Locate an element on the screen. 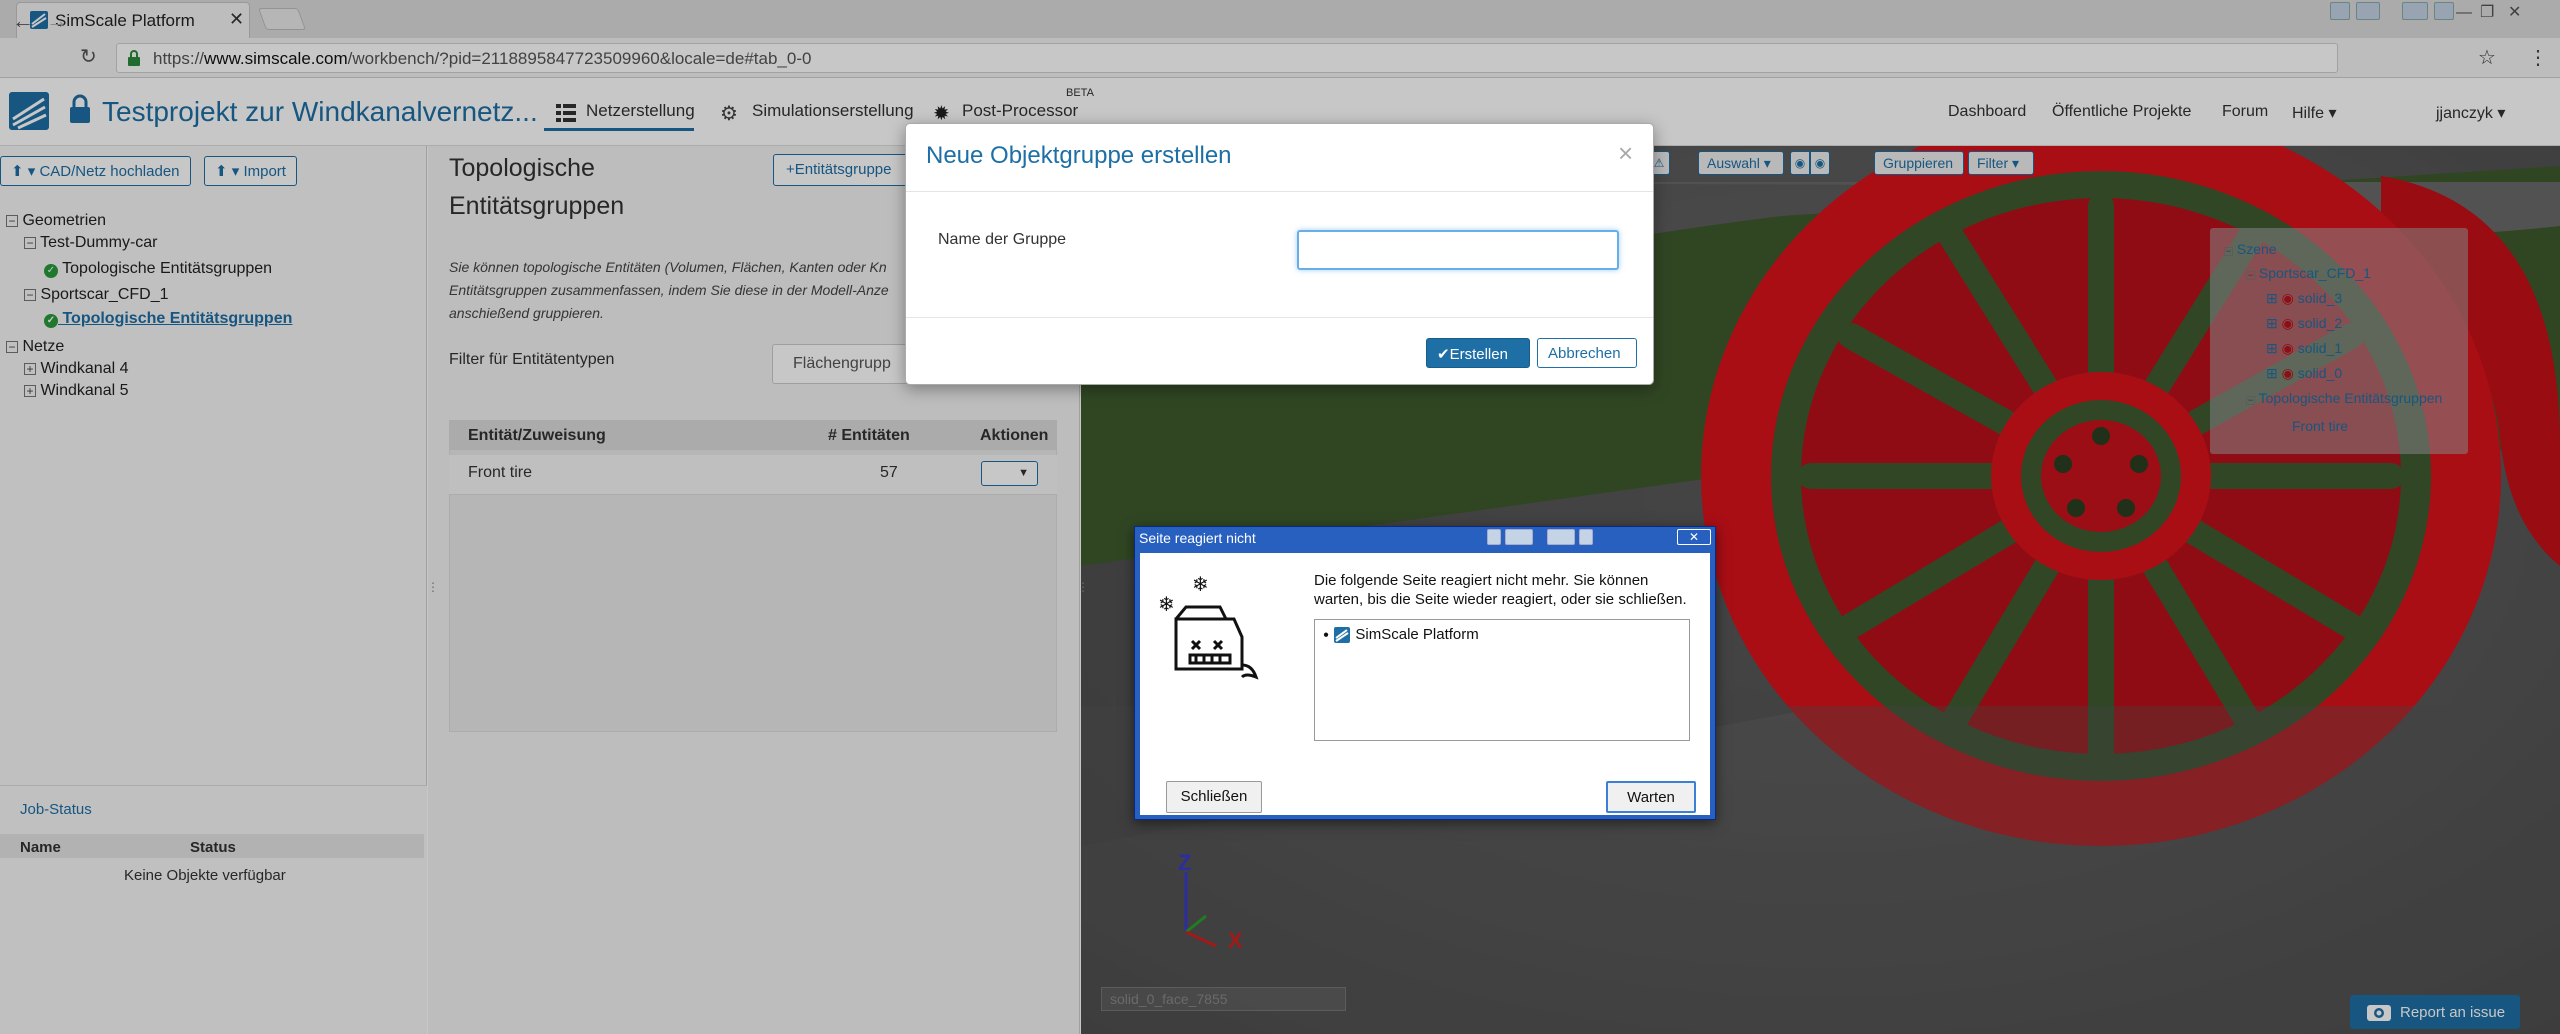 This screenshot has height=1034, width=2560. window-close-icon: ✕ is located at coordinates (2514, 12).